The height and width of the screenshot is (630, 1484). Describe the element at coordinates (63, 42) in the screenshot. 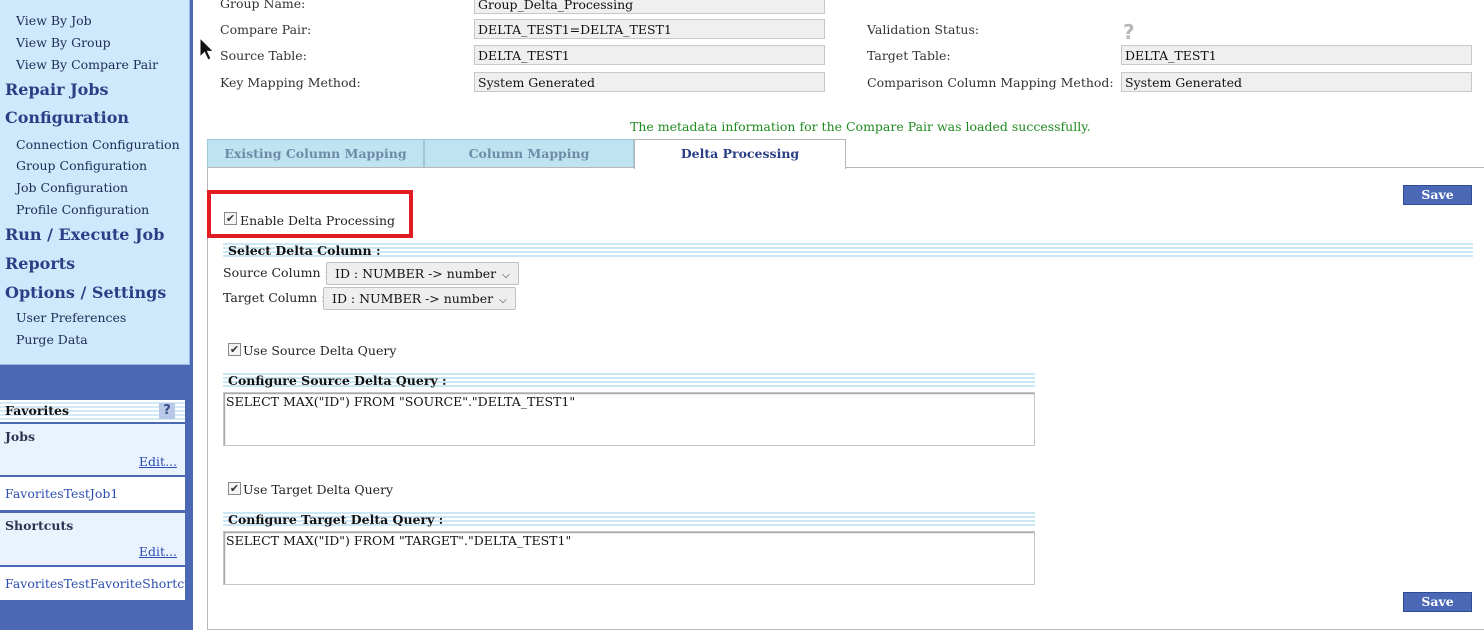

I see `nav-item-view-by-group: View By Group` at that location.